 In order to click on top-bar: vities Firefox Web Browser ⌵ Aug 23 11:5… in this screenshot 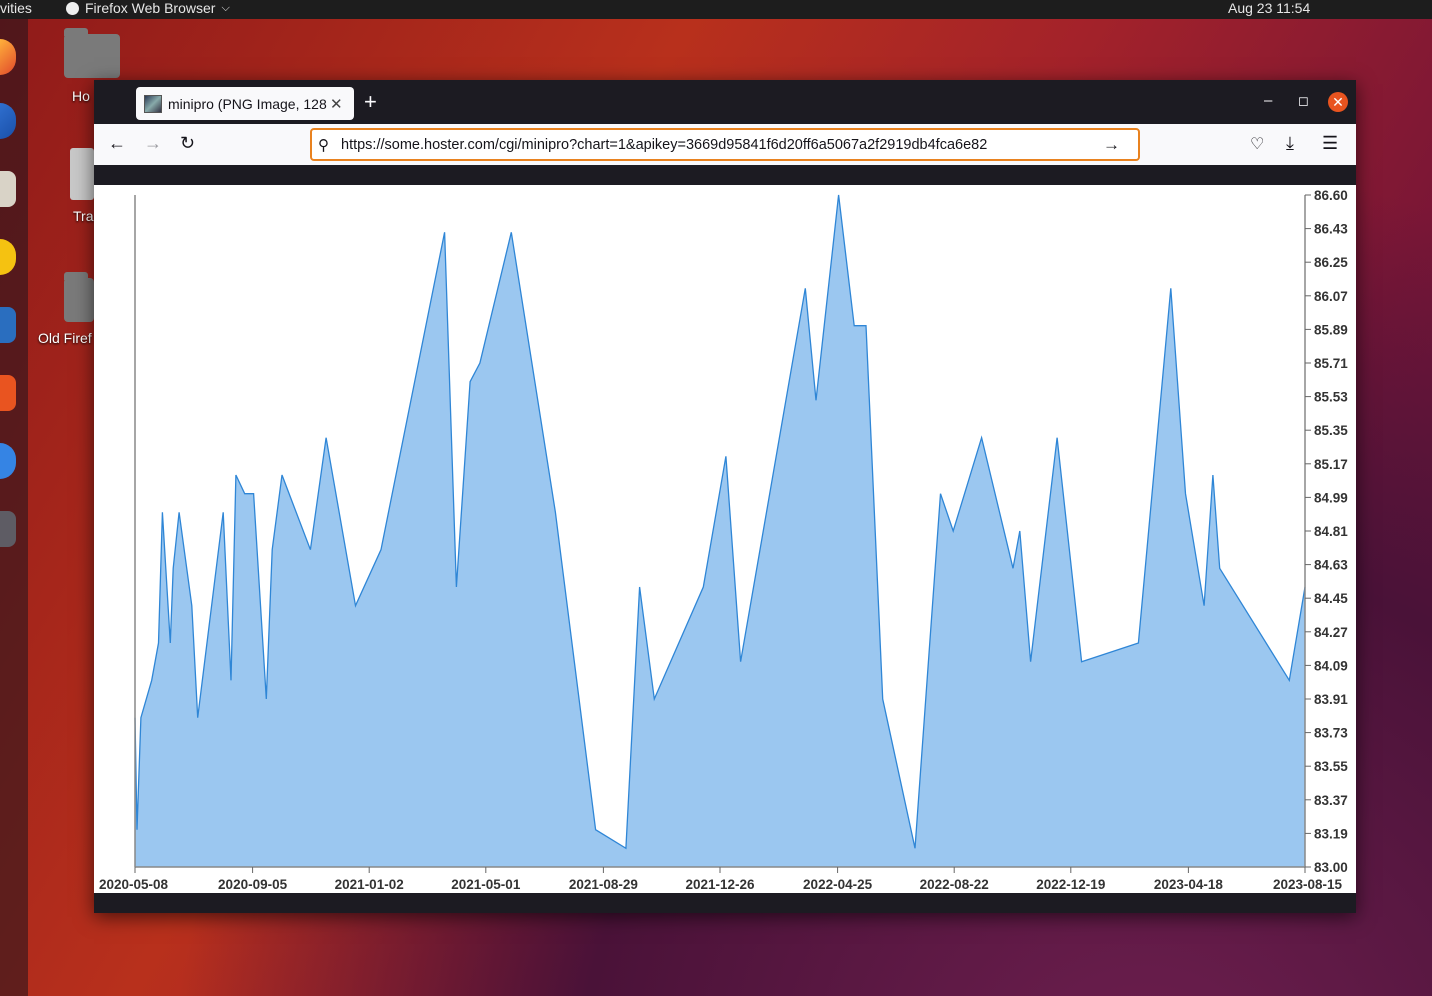, I will do `click(716, 9)`.